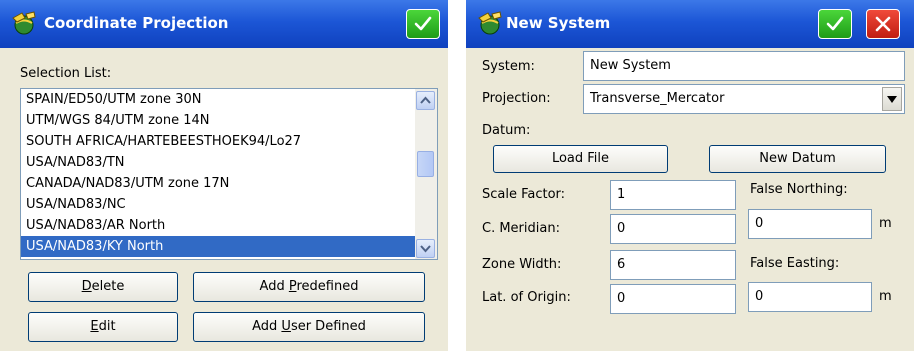 The height and width of the screenshot is (351, 914). Describe the element at coordinates (673, 265) in the screenshot. I see `zone-width-field: 6` at that location.